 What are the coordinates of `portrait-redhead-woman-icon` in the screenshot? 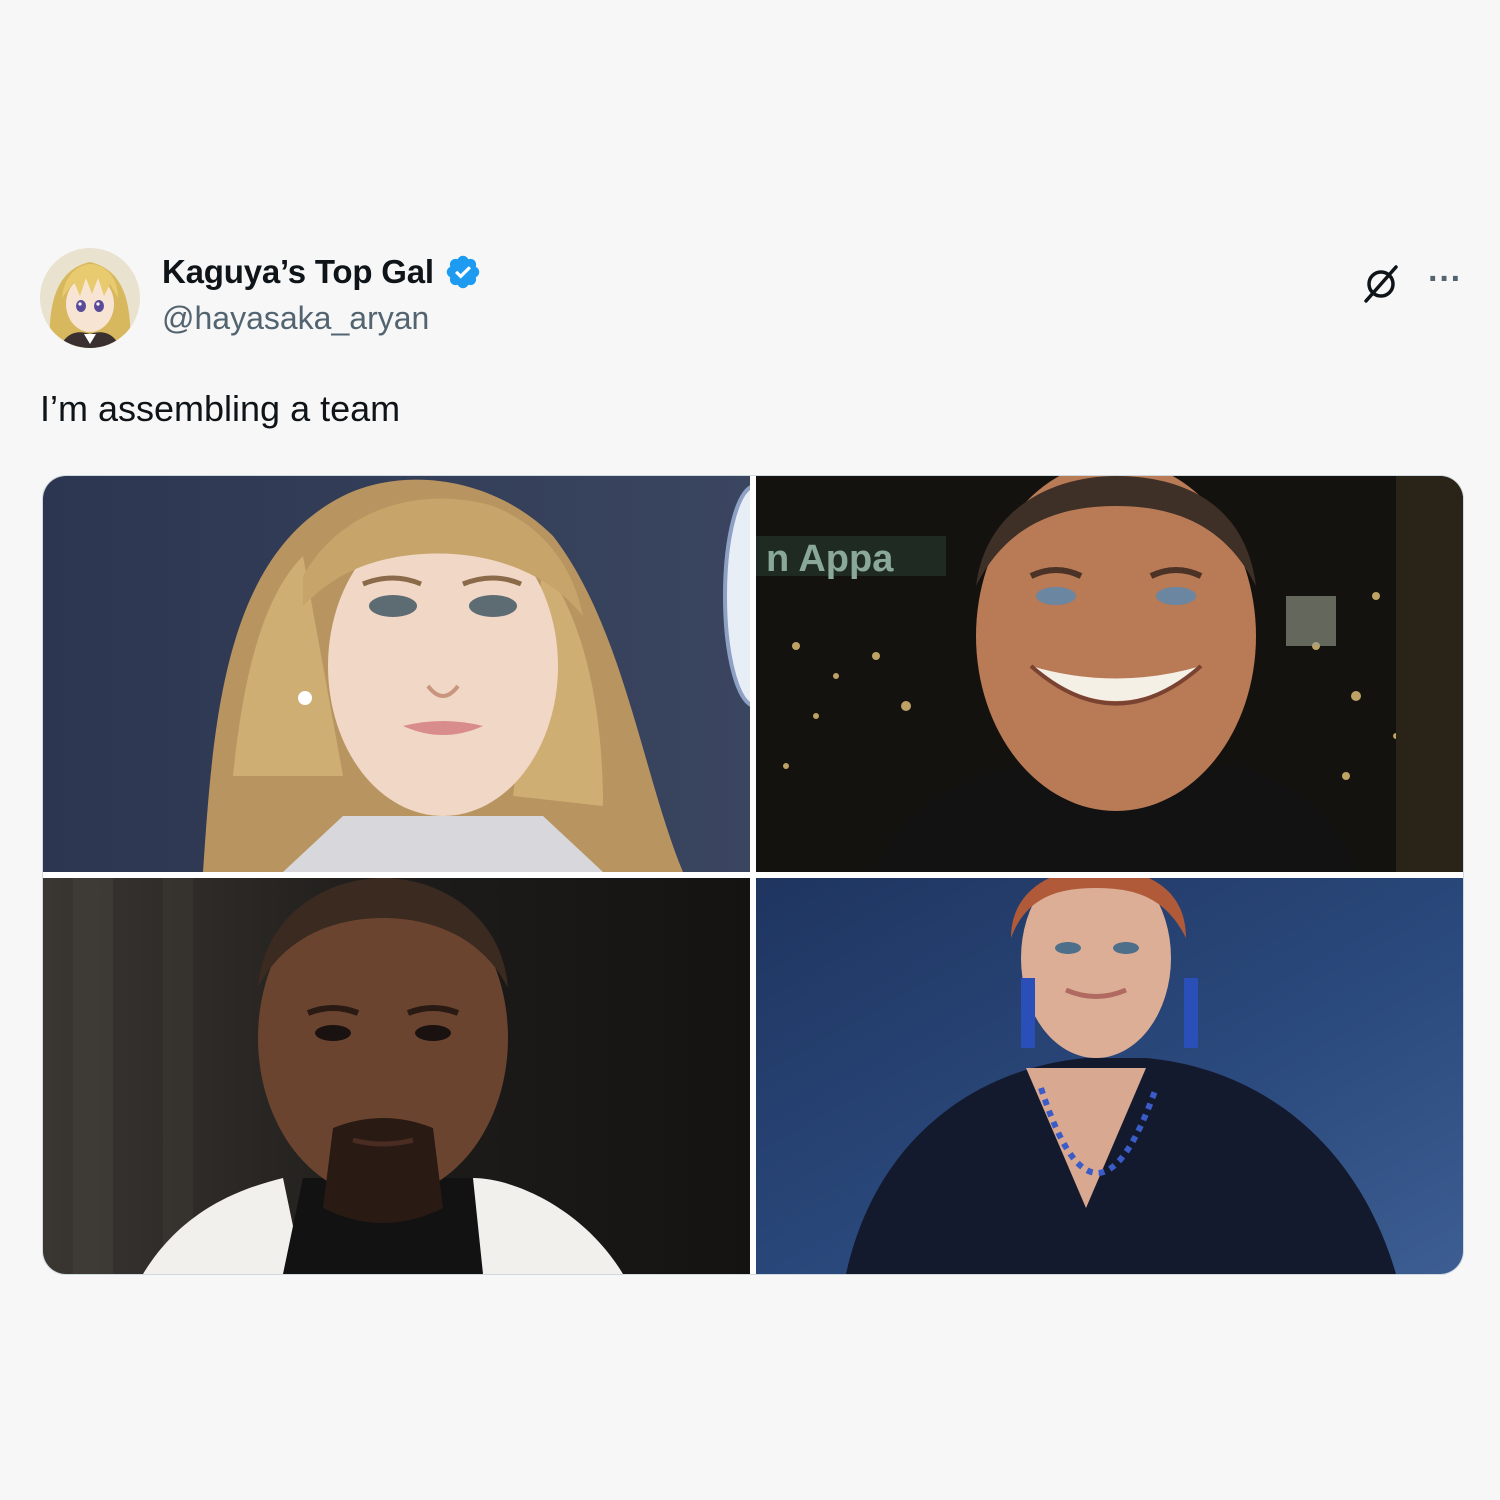 It's located at (1109, 1076).